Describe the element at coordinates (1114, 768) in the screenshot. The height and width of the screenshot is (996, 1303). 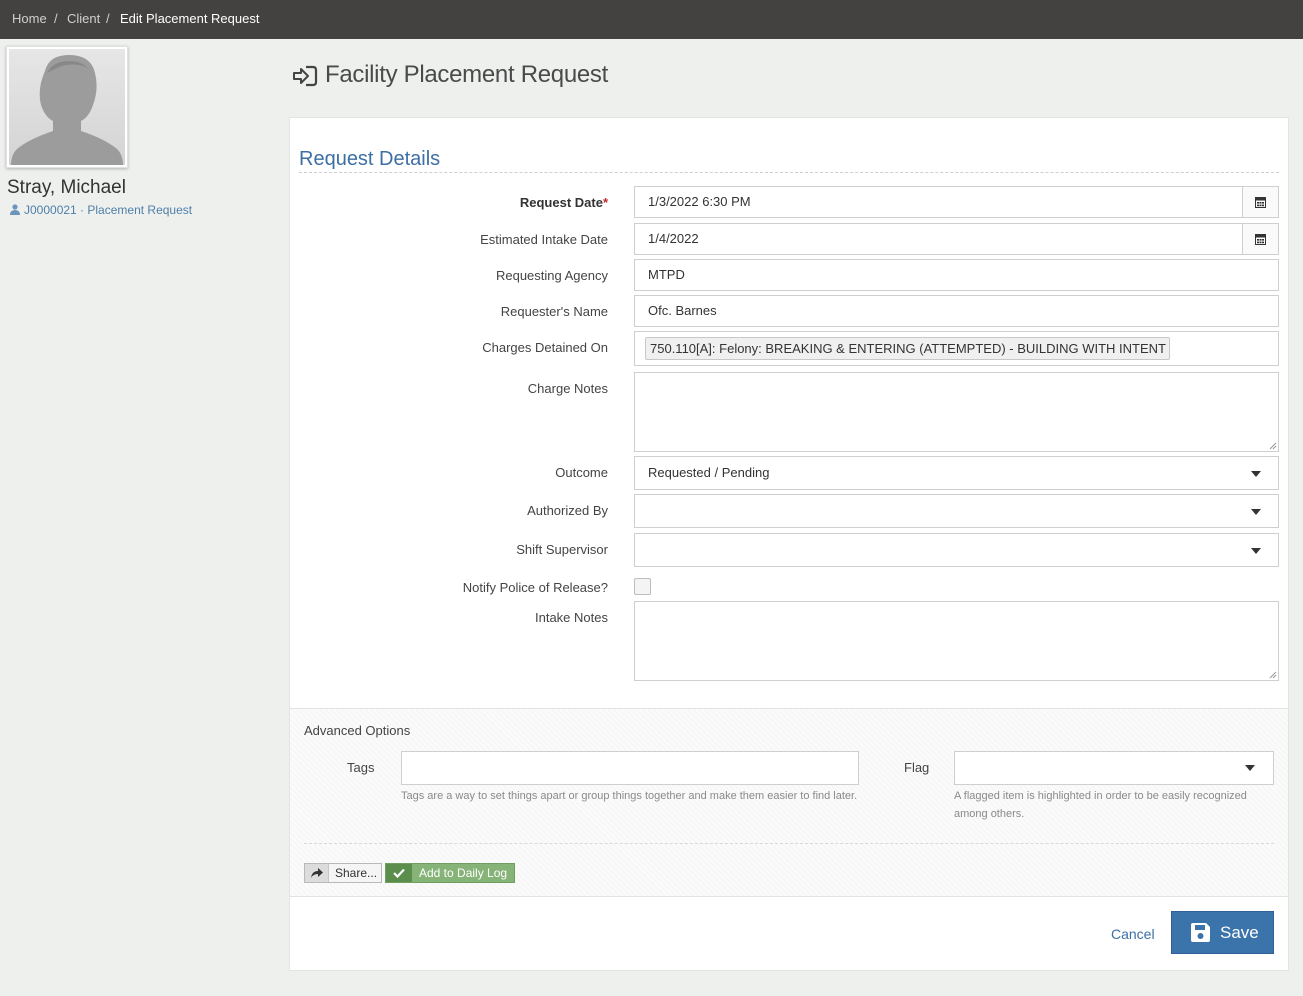
I see `flag-select` at that location.